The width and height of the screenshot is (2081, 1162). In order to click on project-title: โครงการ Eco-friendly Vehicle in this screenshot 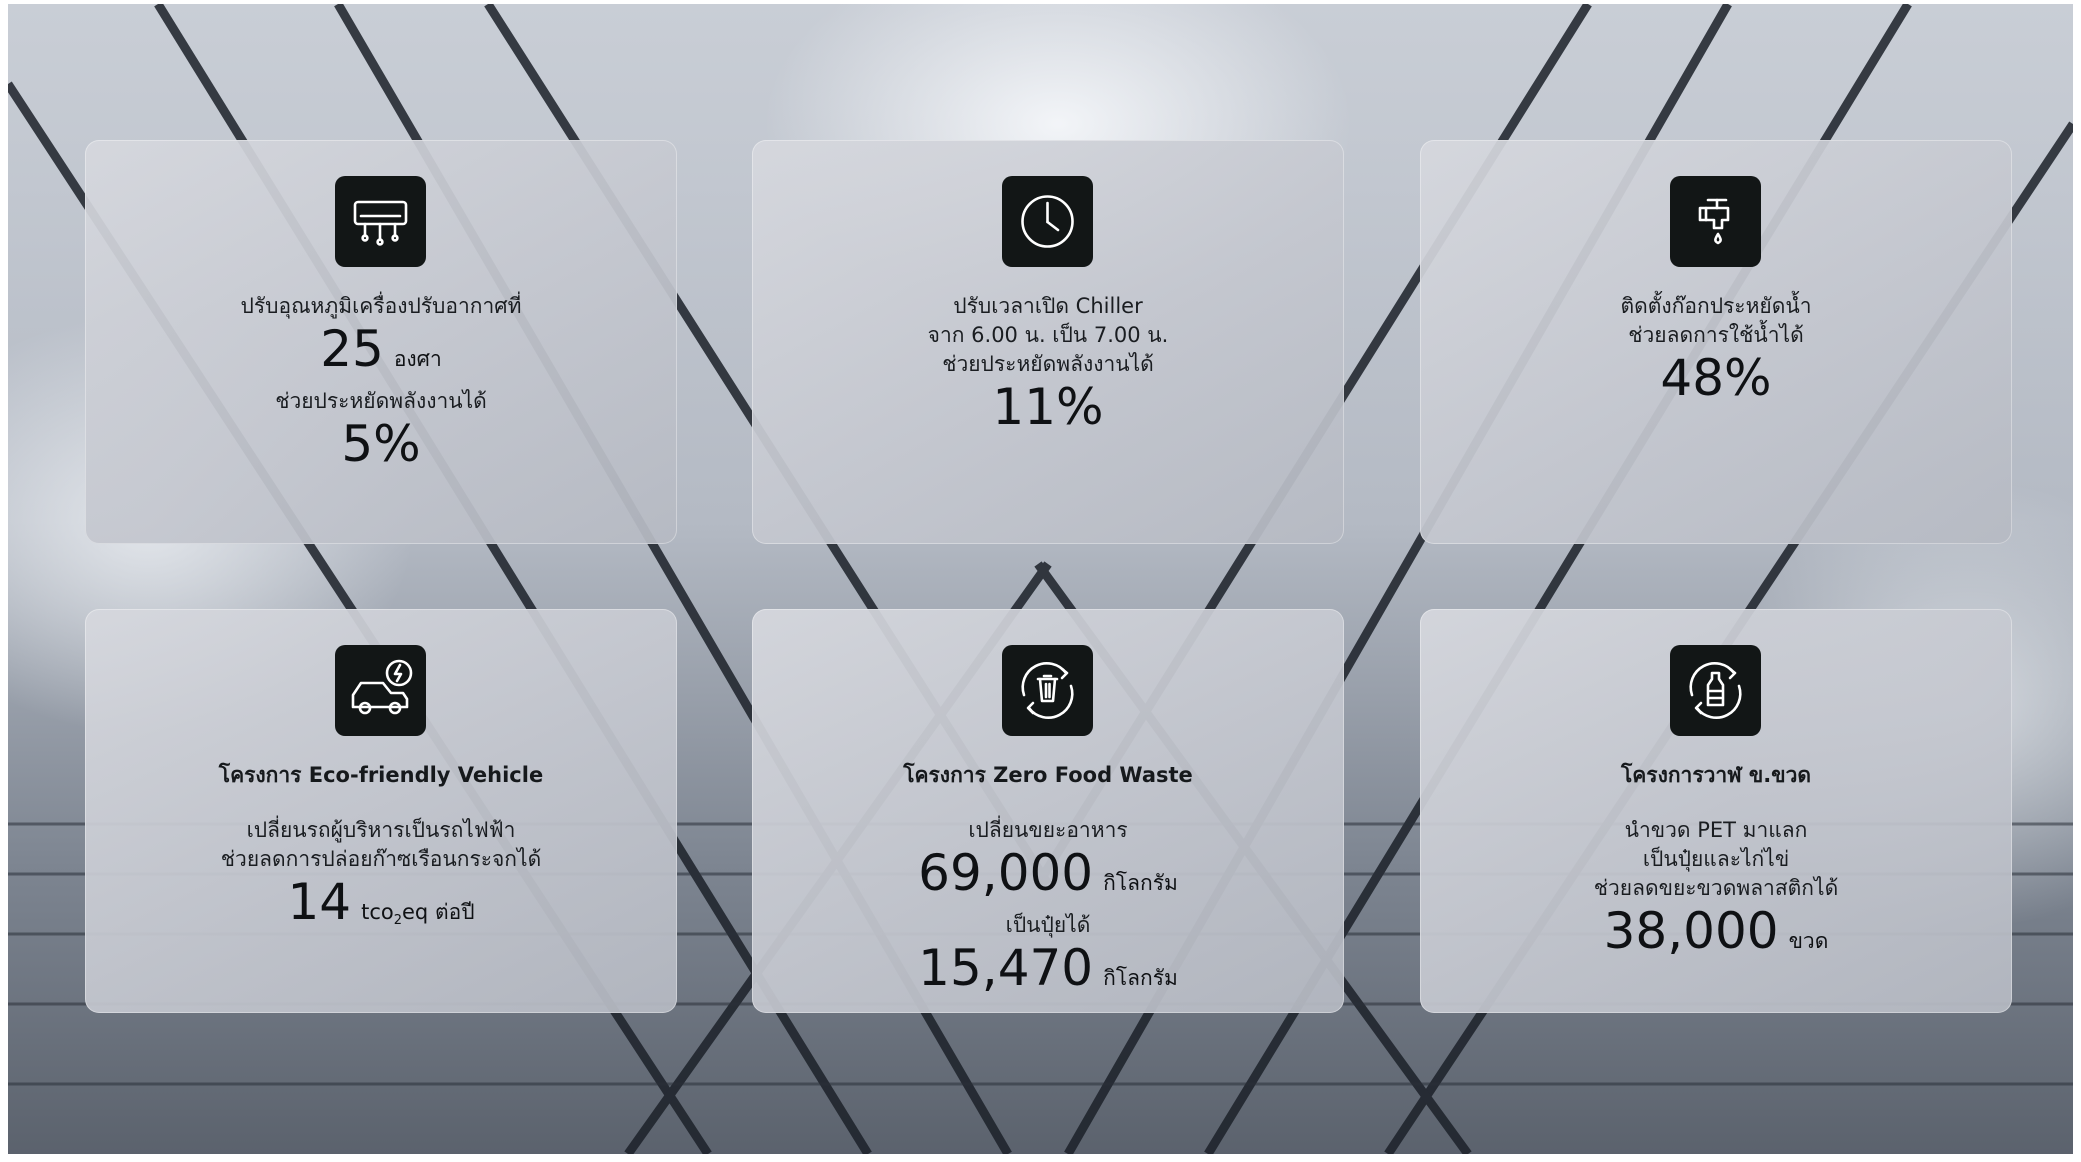, I will do `click(381, 775)`.